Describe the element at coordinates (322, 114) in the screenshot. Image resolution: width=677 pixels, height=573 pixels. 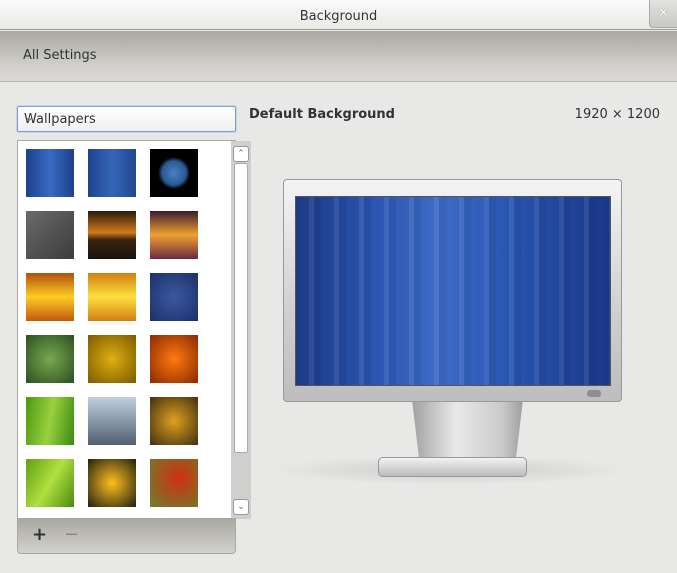
I see `background-name: Default Background` at that location.